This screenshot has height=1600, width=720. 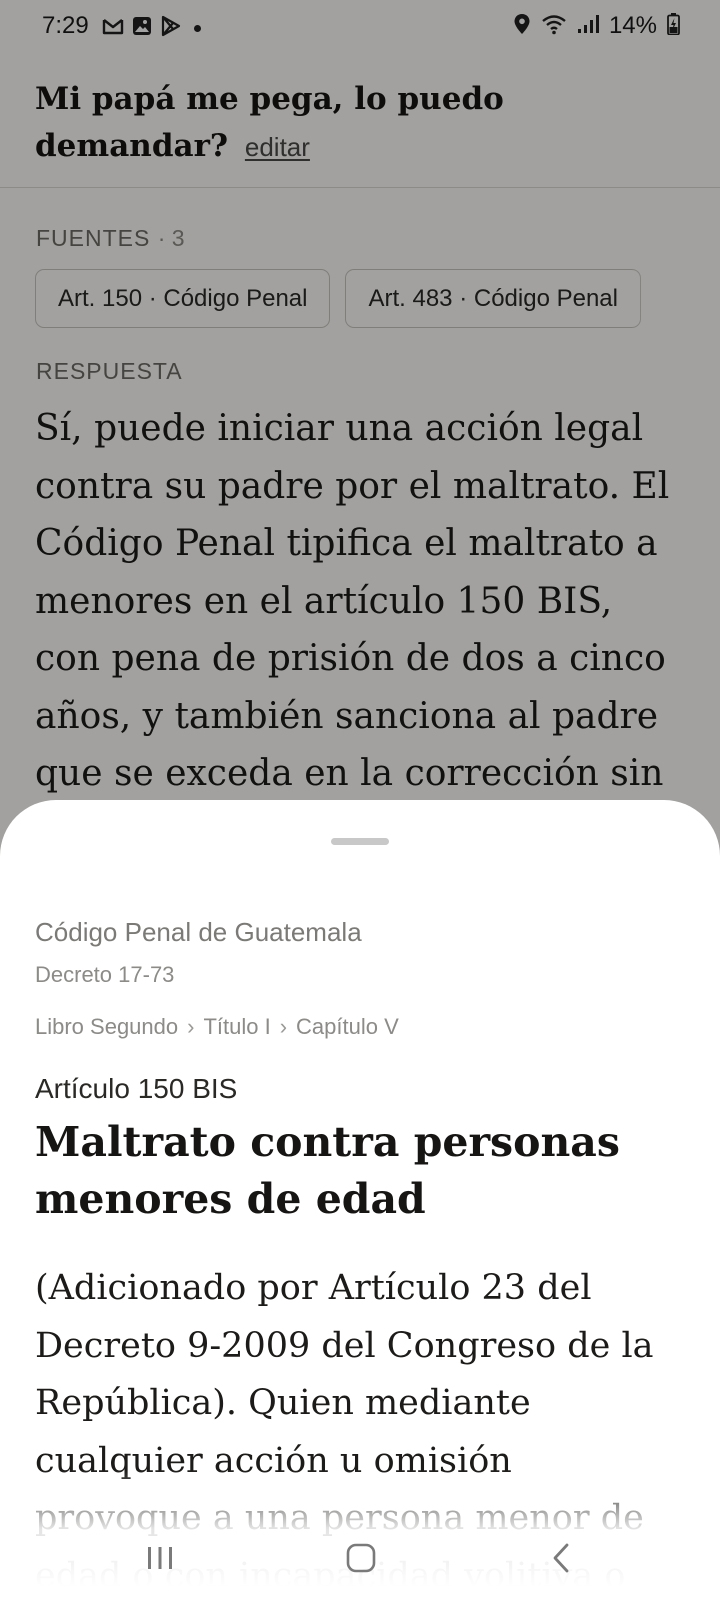 I want to click on law-name: Código Penal de Guatemala, so click(x=198, y=932).